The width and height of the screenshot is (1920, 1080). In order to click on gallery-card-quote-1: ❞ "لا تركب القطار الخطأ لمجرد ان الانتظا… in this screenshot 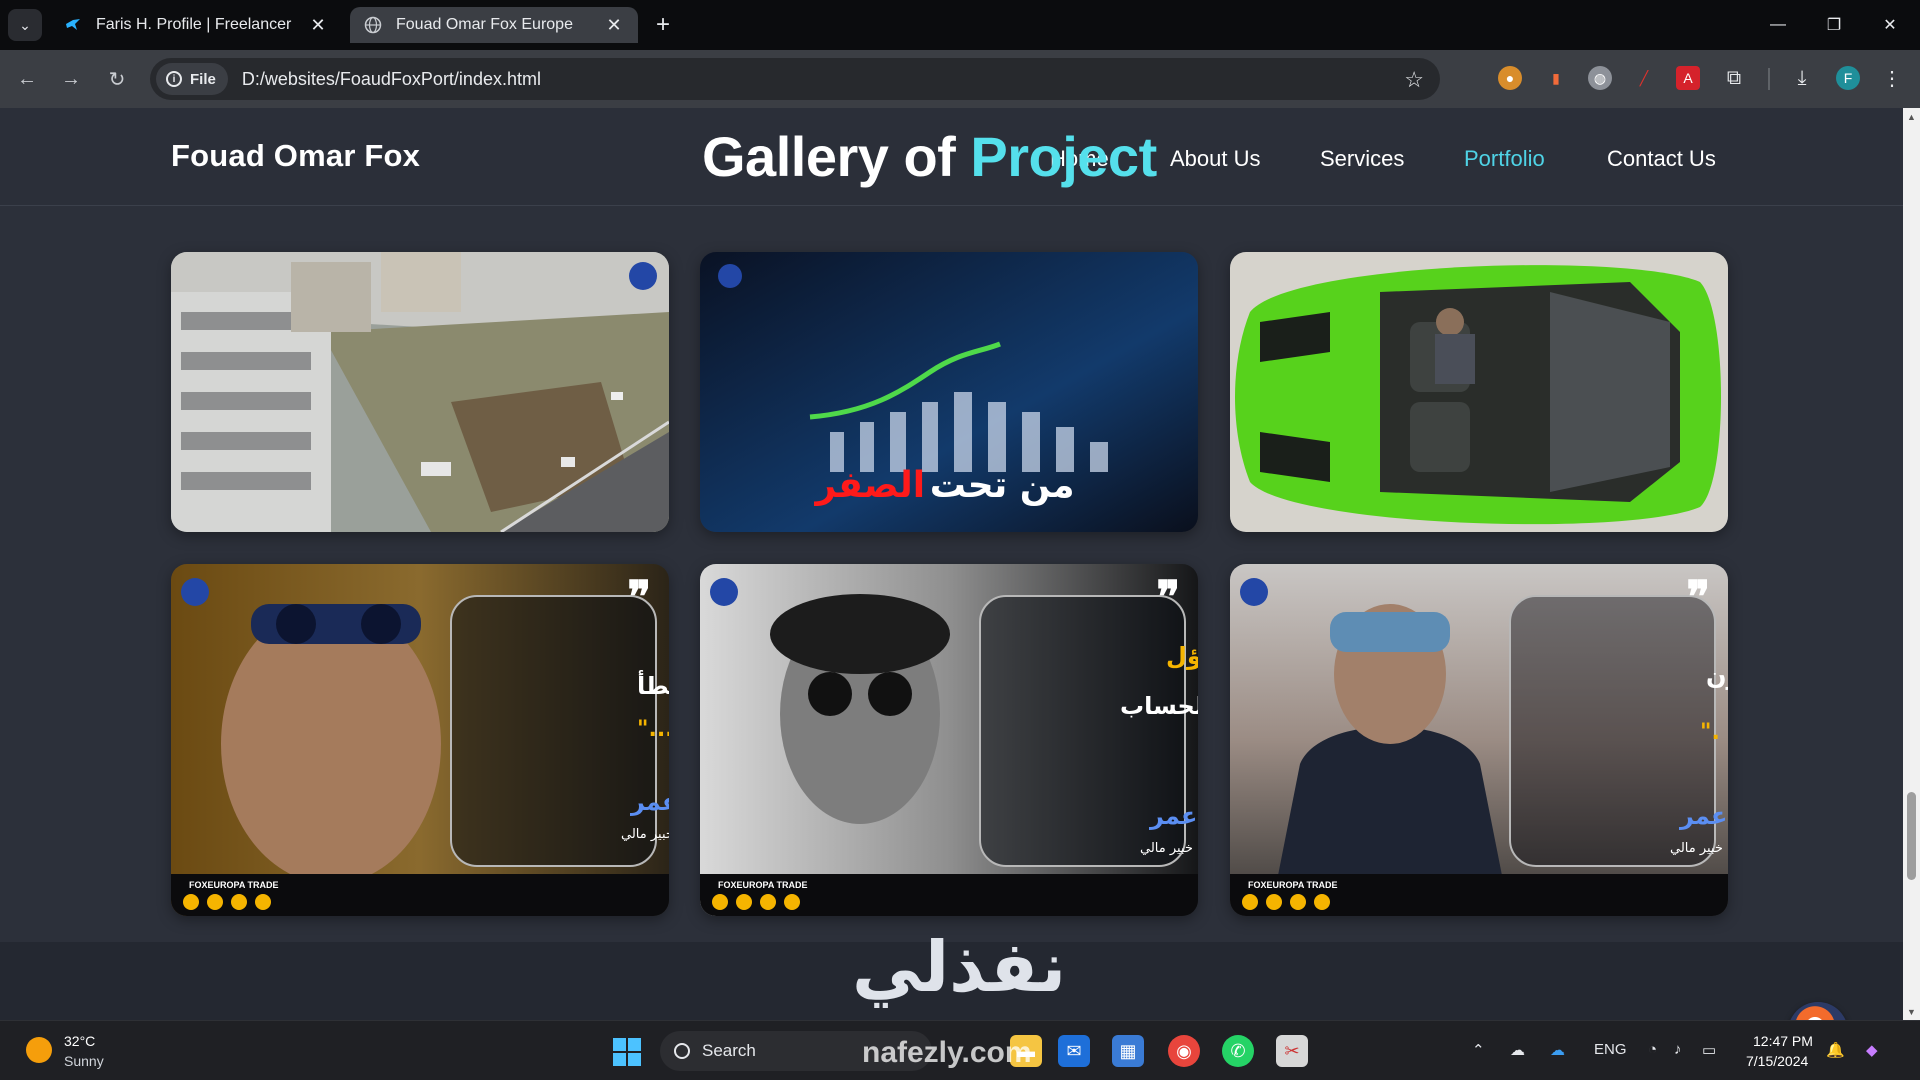, I will do `click(420, 740)`.